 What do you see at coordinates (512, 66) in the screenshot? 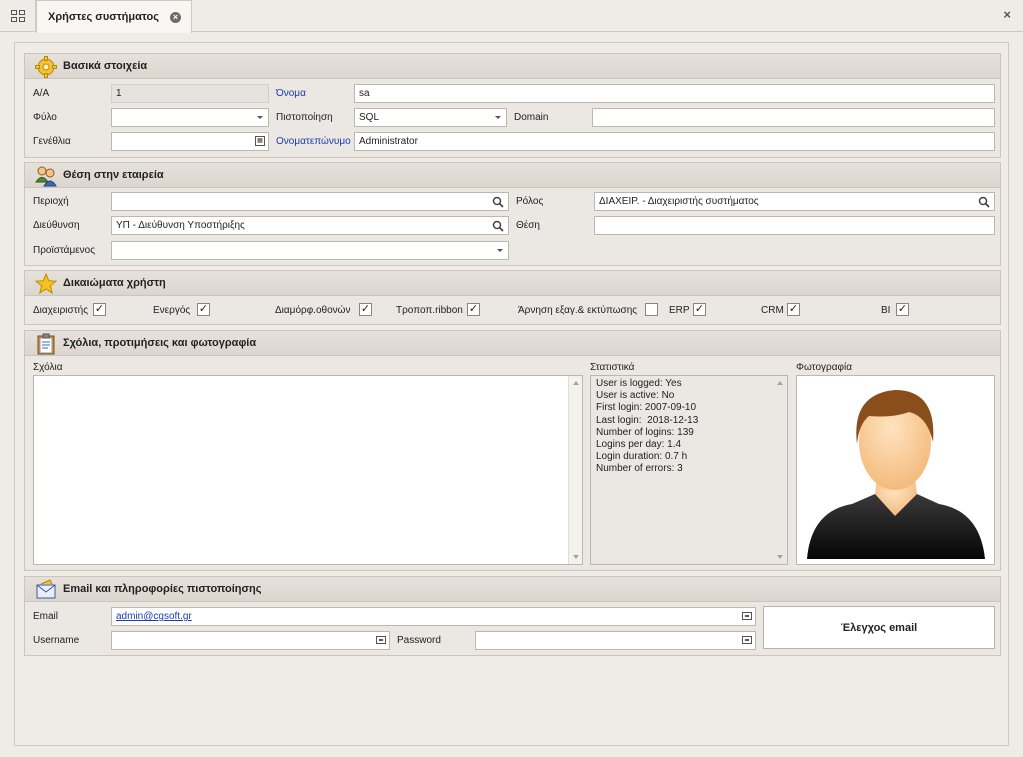
I see `group-basic-header: Βασικά στοιχεία` at bounding box center [512, 66].